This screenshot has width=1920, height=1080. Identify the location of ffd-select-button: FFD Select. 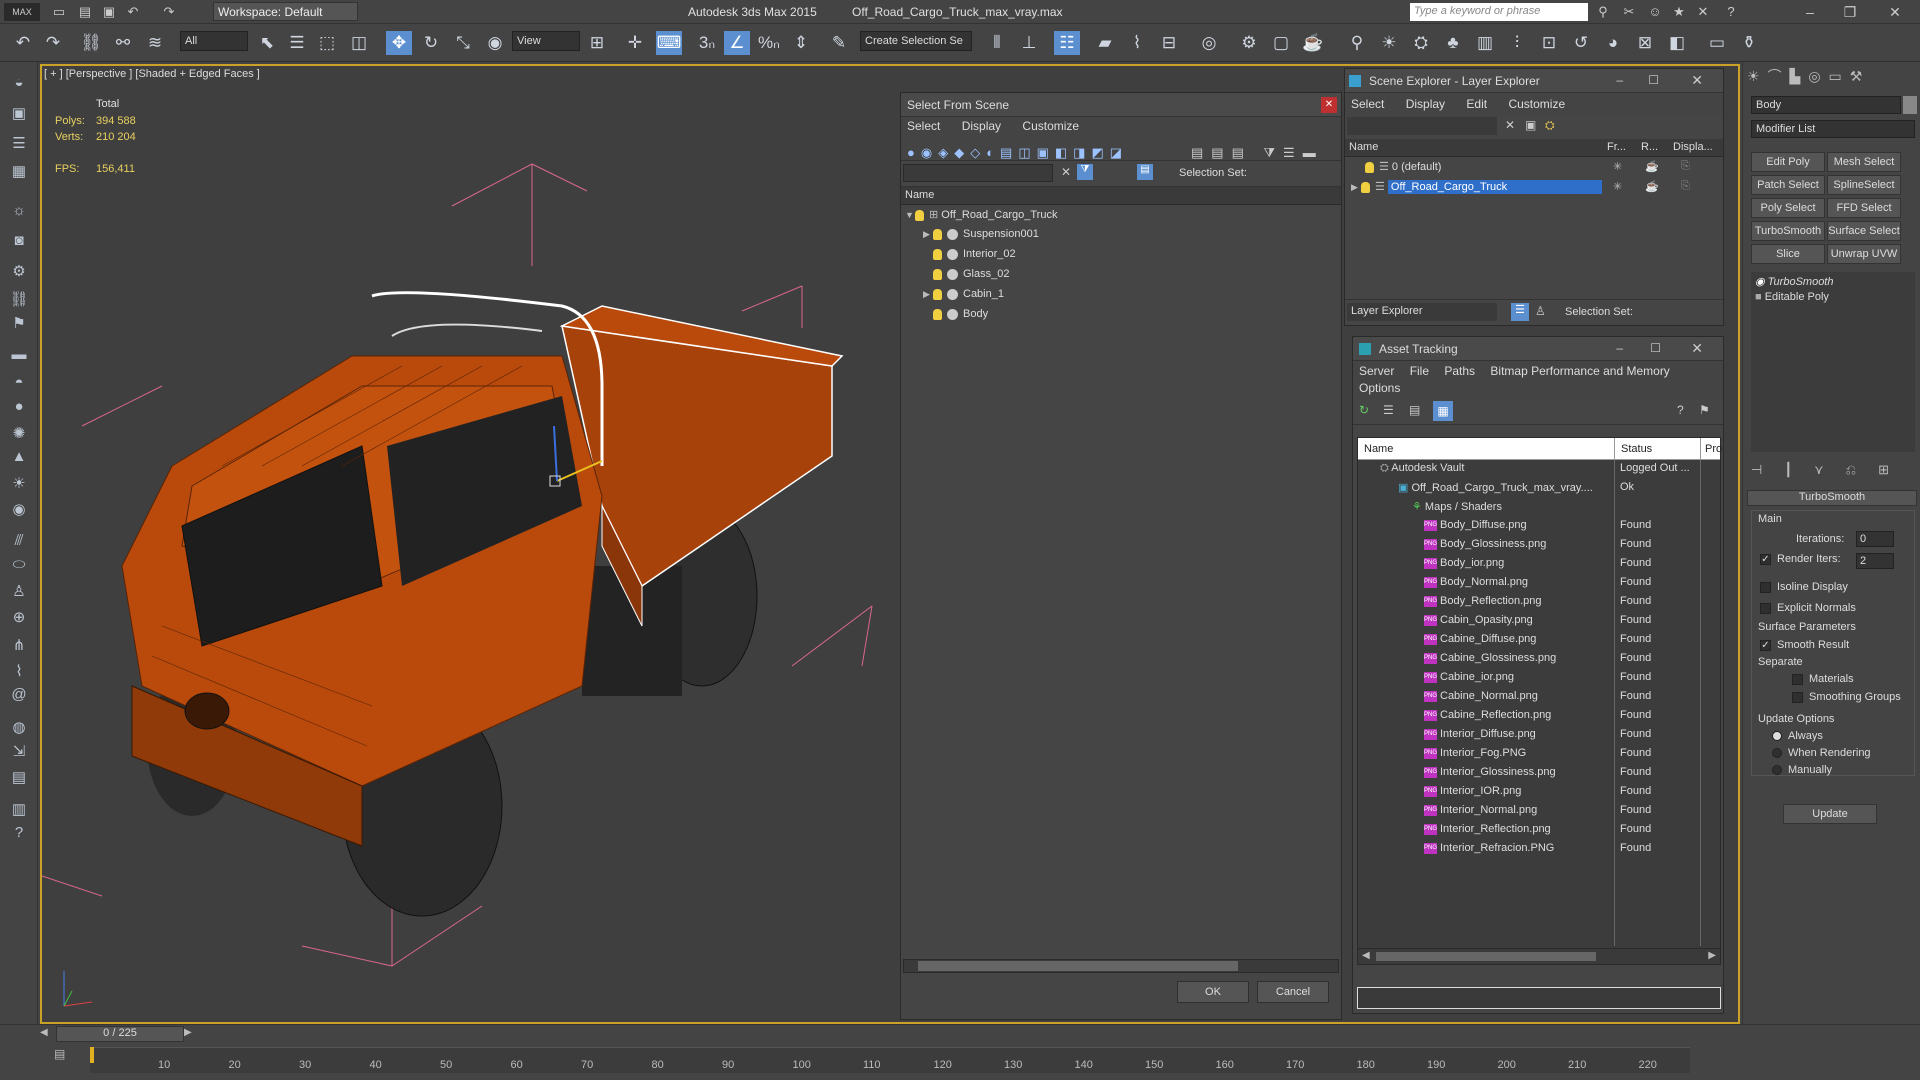
(1864, 208).